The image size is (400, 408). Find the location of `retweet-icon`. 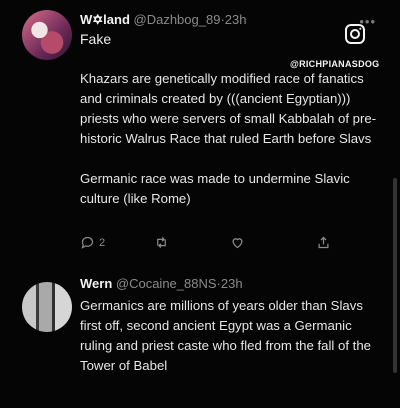

retweet-icon is located at coordinates (161, 242).